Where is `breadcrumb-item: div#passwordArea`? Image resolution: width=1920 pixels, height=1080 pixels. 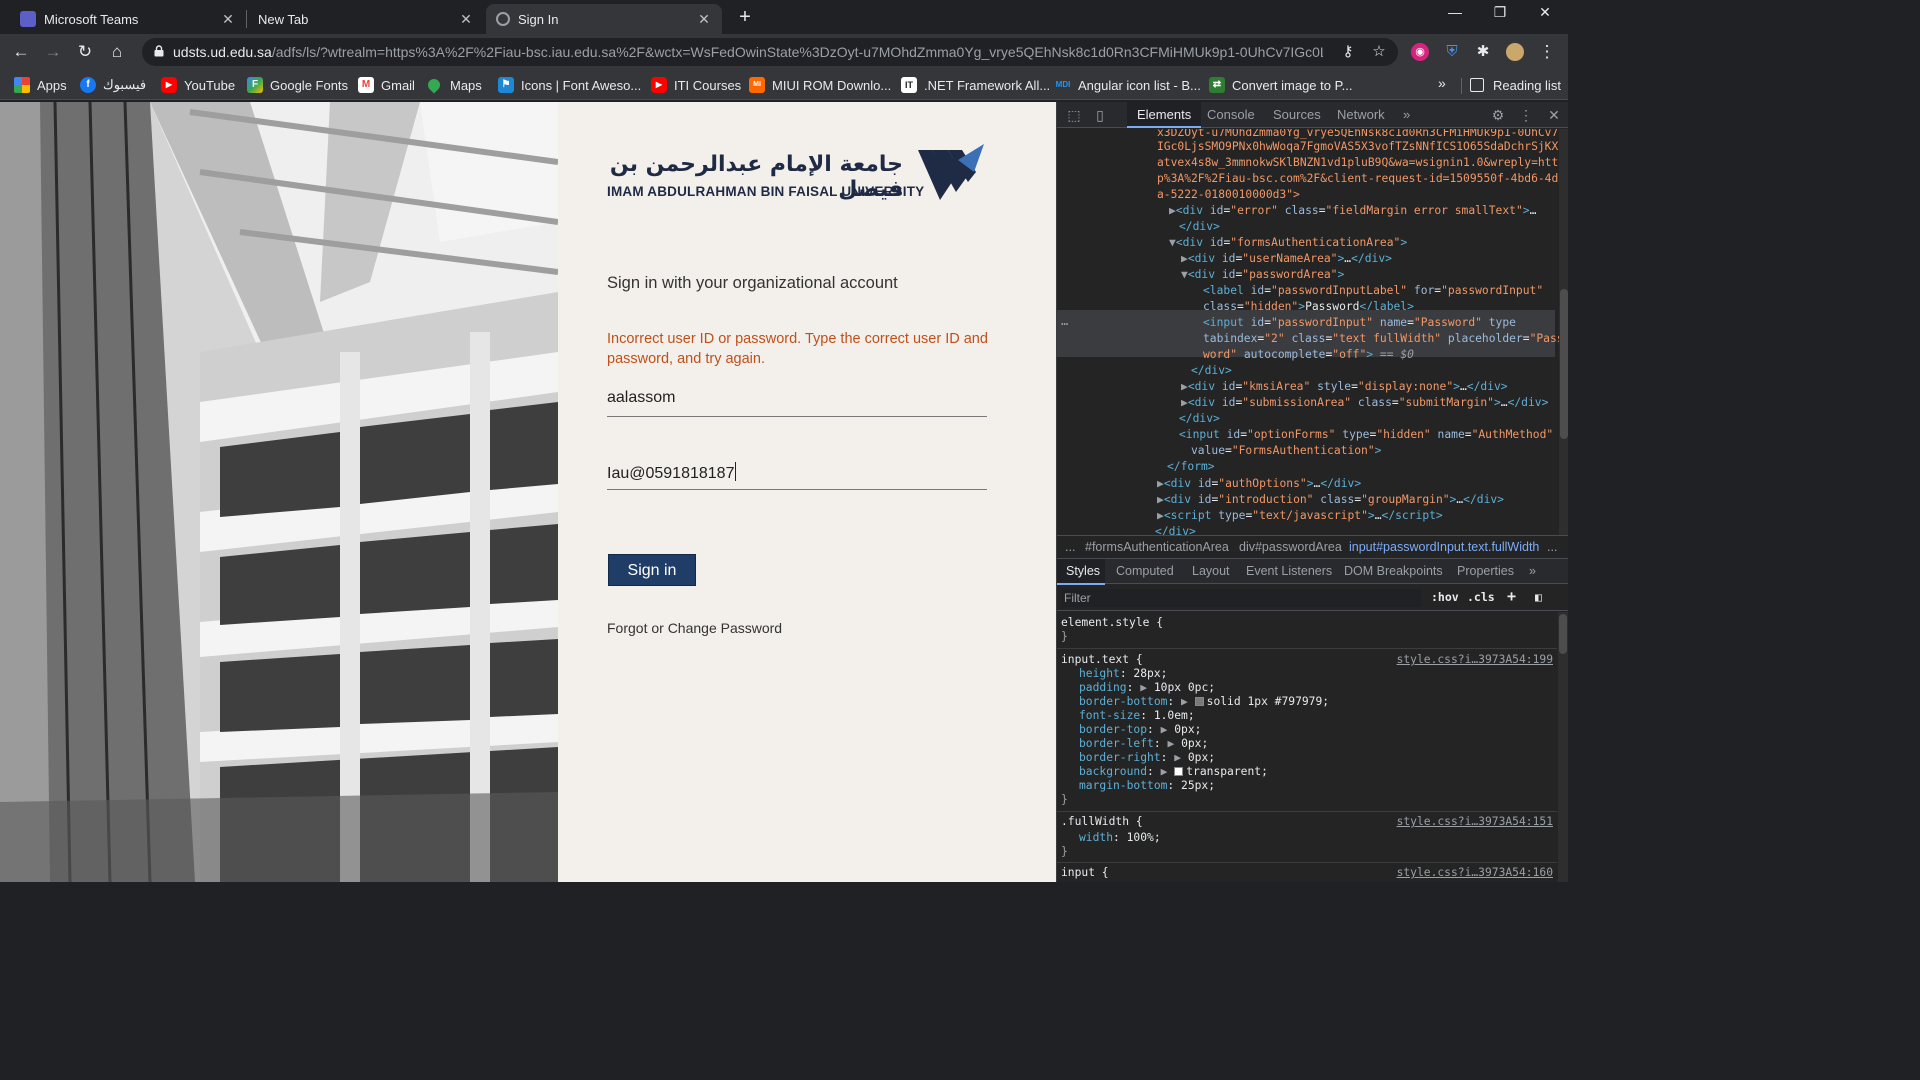 breadcrumb-item: div#passwordArea is located at coordinates (1290, 547).